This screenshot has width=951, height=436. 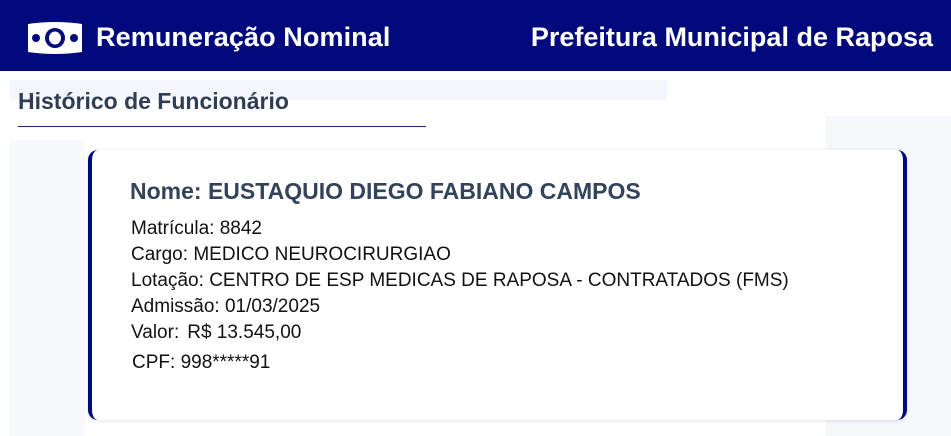 What do you see at coordinates (240, 228) in the screenshot?
I see `matricula-value: 8842` at bounding box center [240, 228].